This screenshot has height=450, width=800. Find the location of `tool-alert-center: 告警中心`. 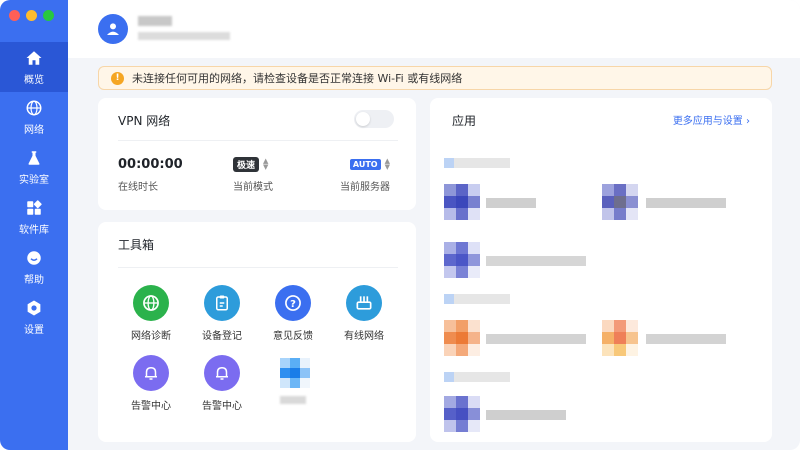

tool-alert-center: 告警中心 is located at coordinates (151, 383).